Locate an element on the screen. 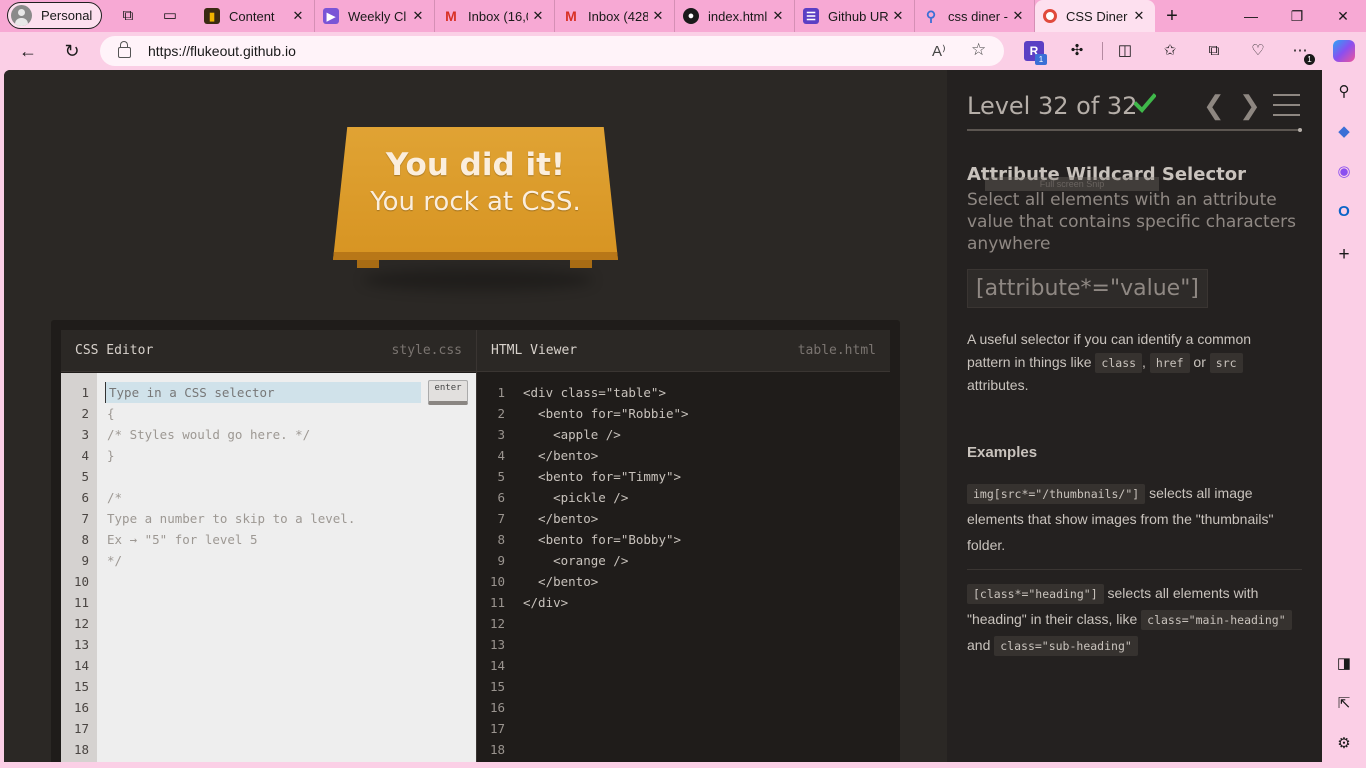  read-aloud-icon: A⁾ is located at coordinates (939, 51).